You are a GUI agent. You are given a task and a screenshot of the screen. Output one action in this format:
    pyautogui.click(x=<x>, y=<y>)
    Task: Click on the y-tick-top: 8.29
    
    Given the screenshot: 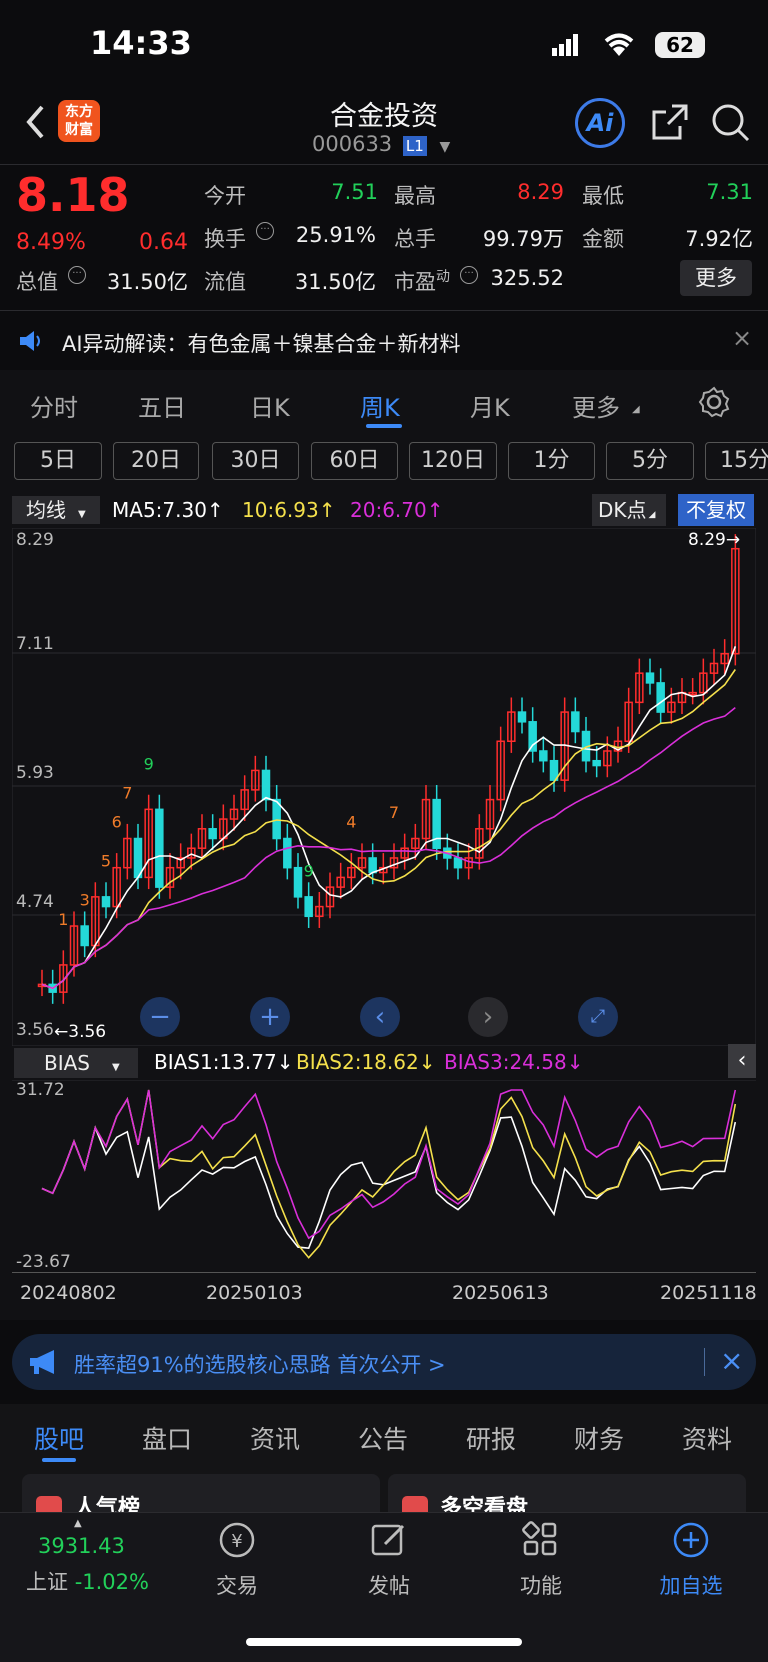 What is the action you would take?
    pyautogui.click(x=35, y=540)
    